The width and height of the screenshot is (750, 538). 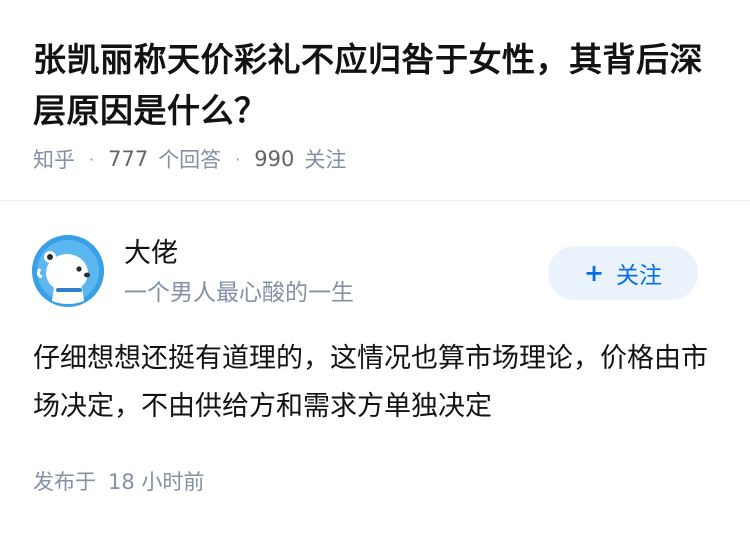 What do you see at coordinates (239, 293) in the screenshot?
I see `author-bio: 一个男人最心酸的一生` at bounding box center [239, 293].